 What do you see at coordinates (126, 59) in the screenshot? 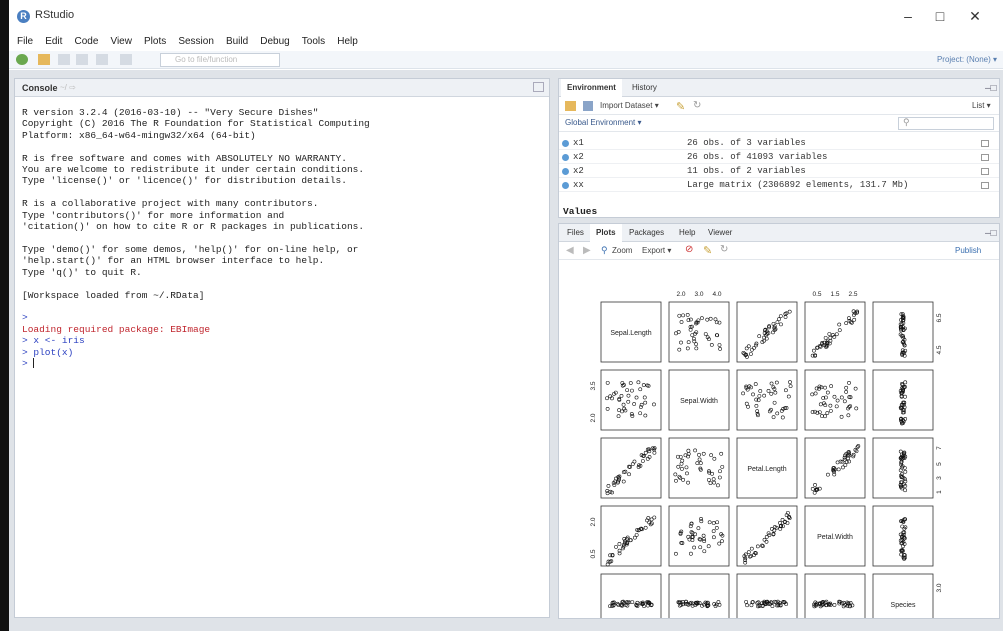
I see `code-tools-icon` at bounding box center [126, 59].